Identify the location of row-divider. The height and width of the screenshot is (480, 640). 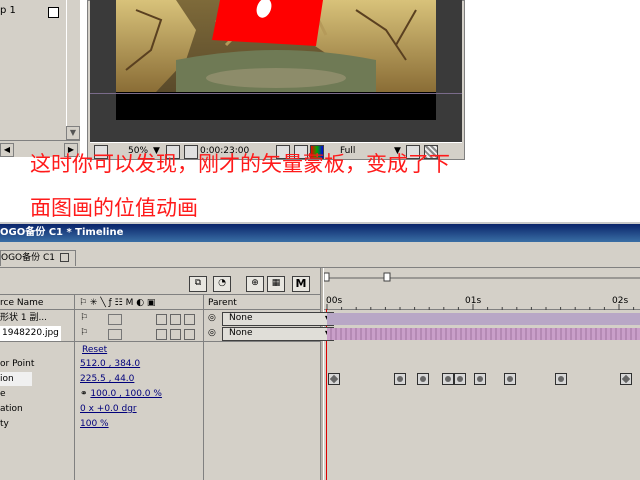
(160, 341).